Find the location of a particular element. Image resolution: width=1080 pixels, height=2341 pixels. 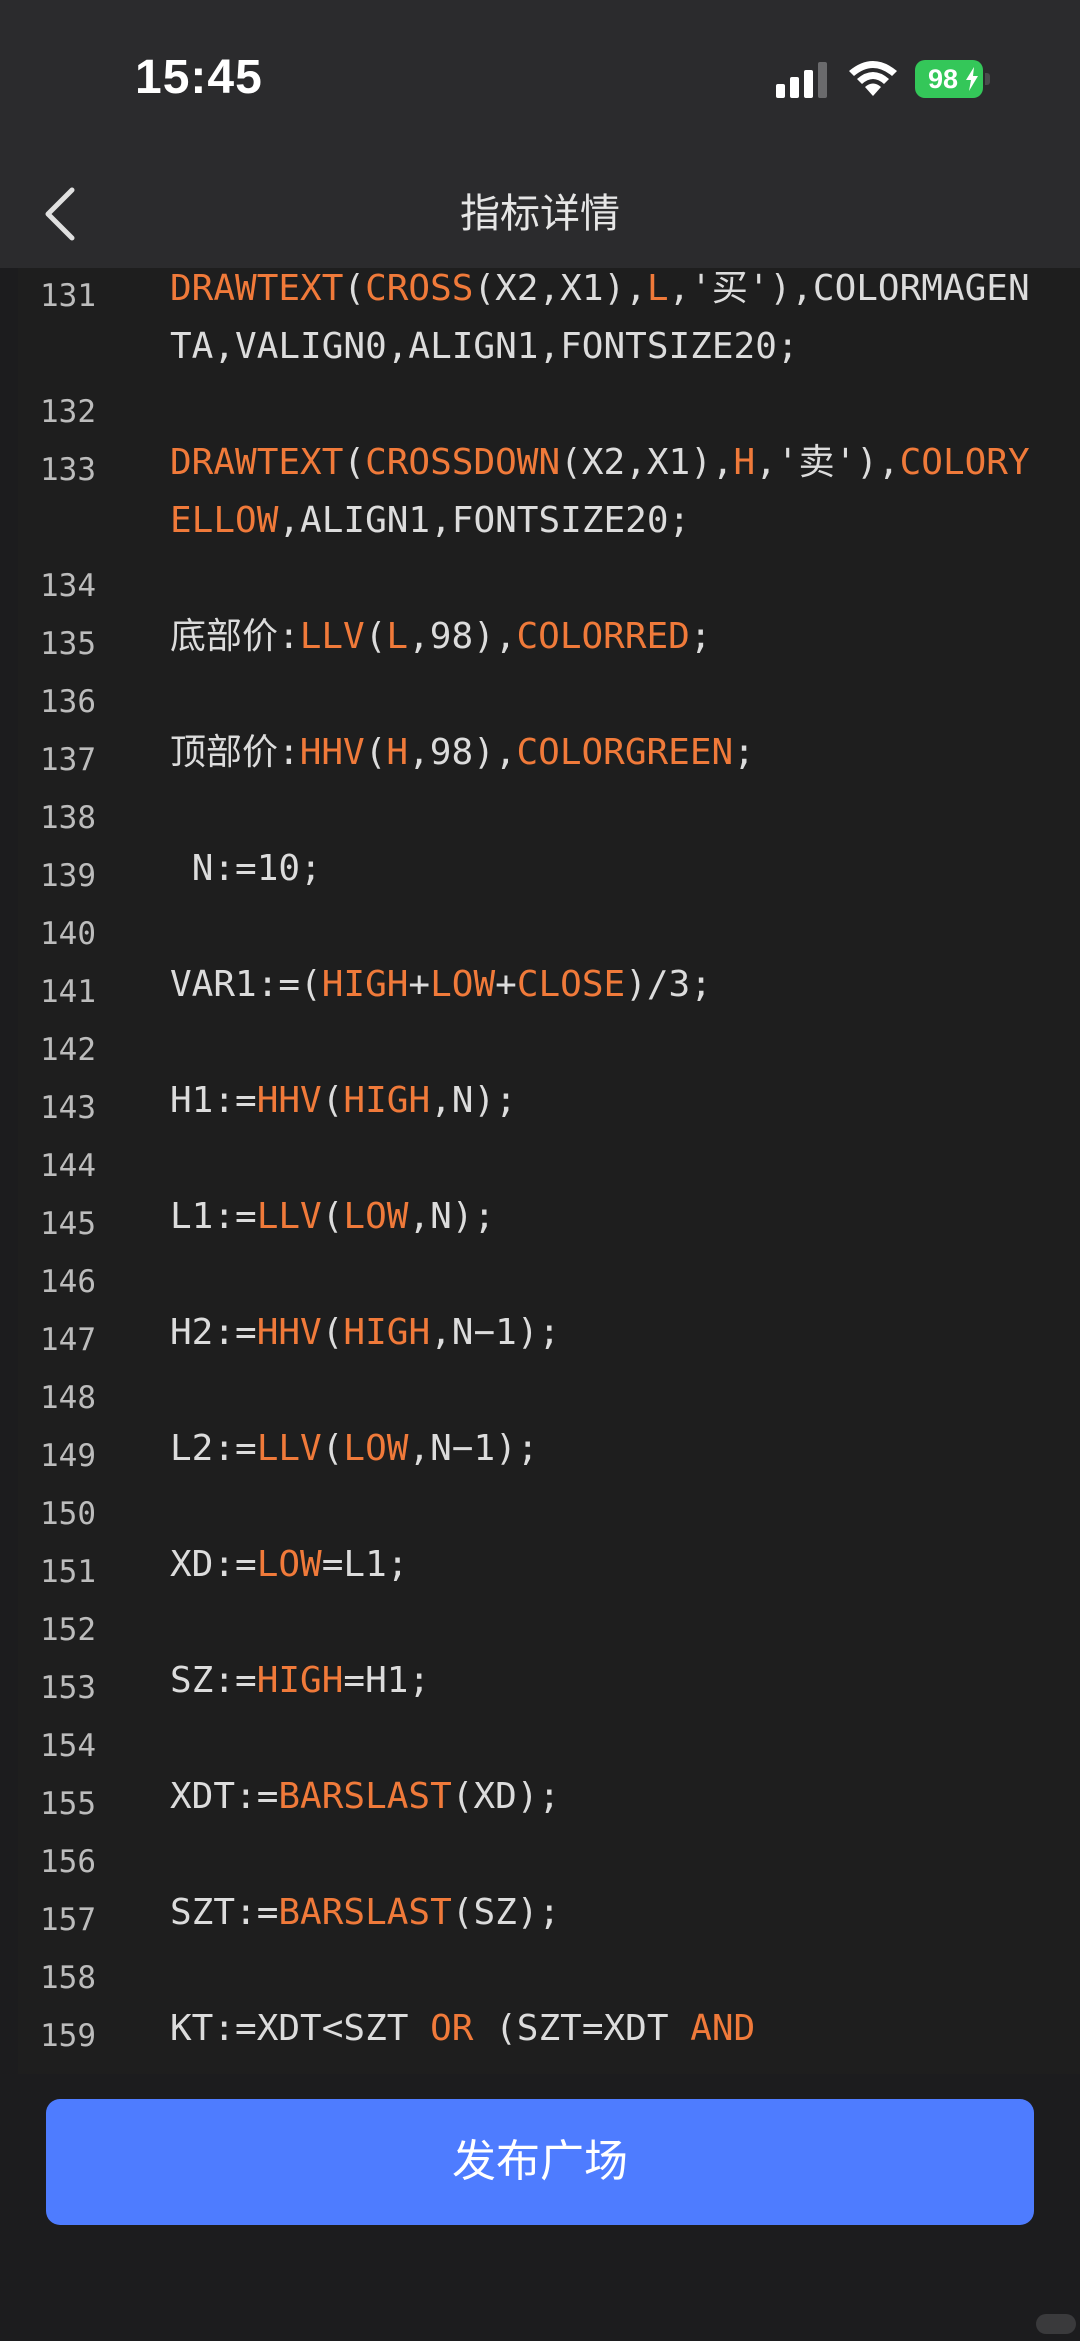

line-number: 134 is located at coordinates (68, 586).